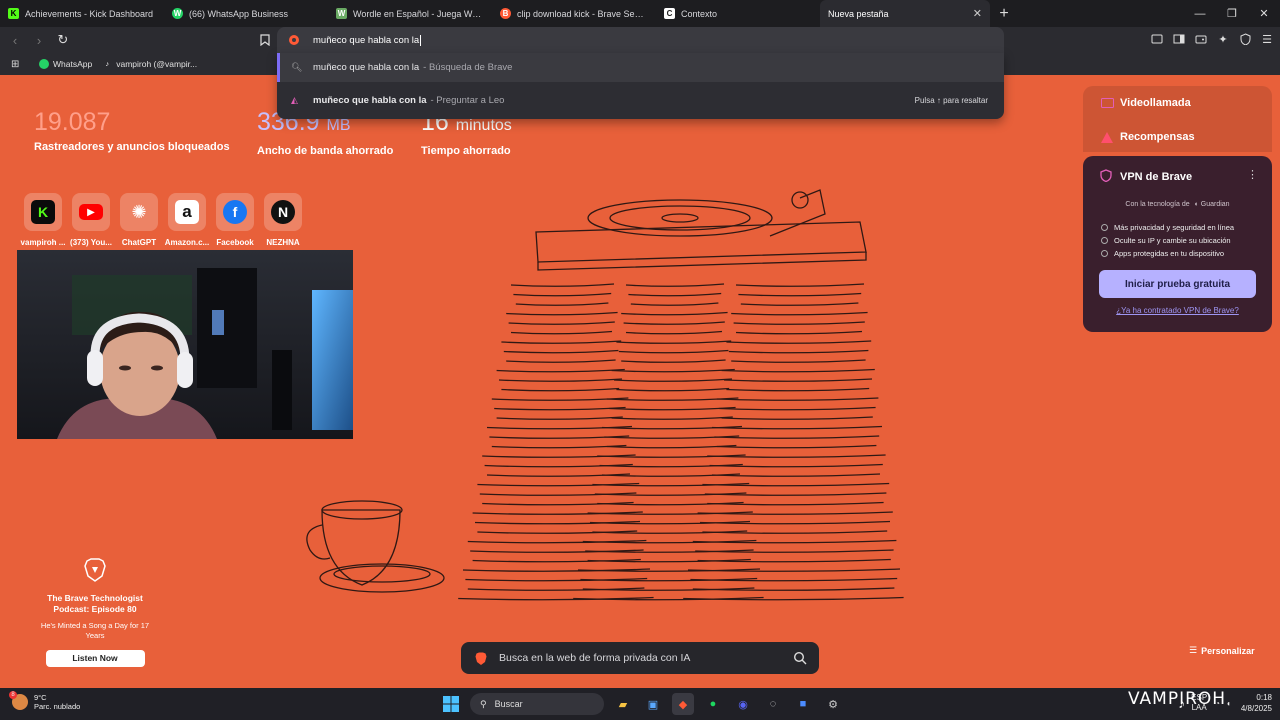 The height and width of the screenshot is (720, 1280). I want to click on nezhna-icon: N, so click(283, 212).